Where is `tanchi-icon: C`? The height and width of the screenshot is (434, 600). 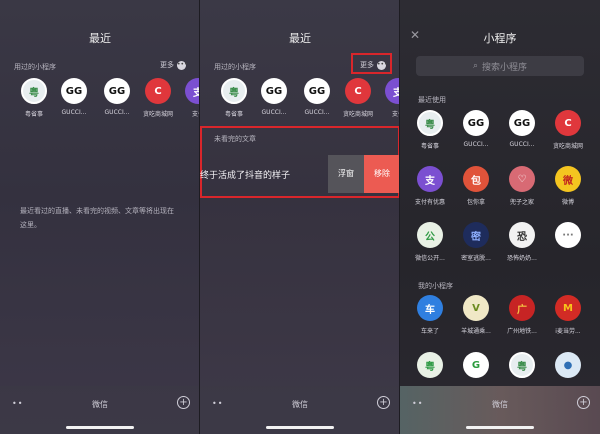 tanchi-icon: C is located at coordinates (568, 123).